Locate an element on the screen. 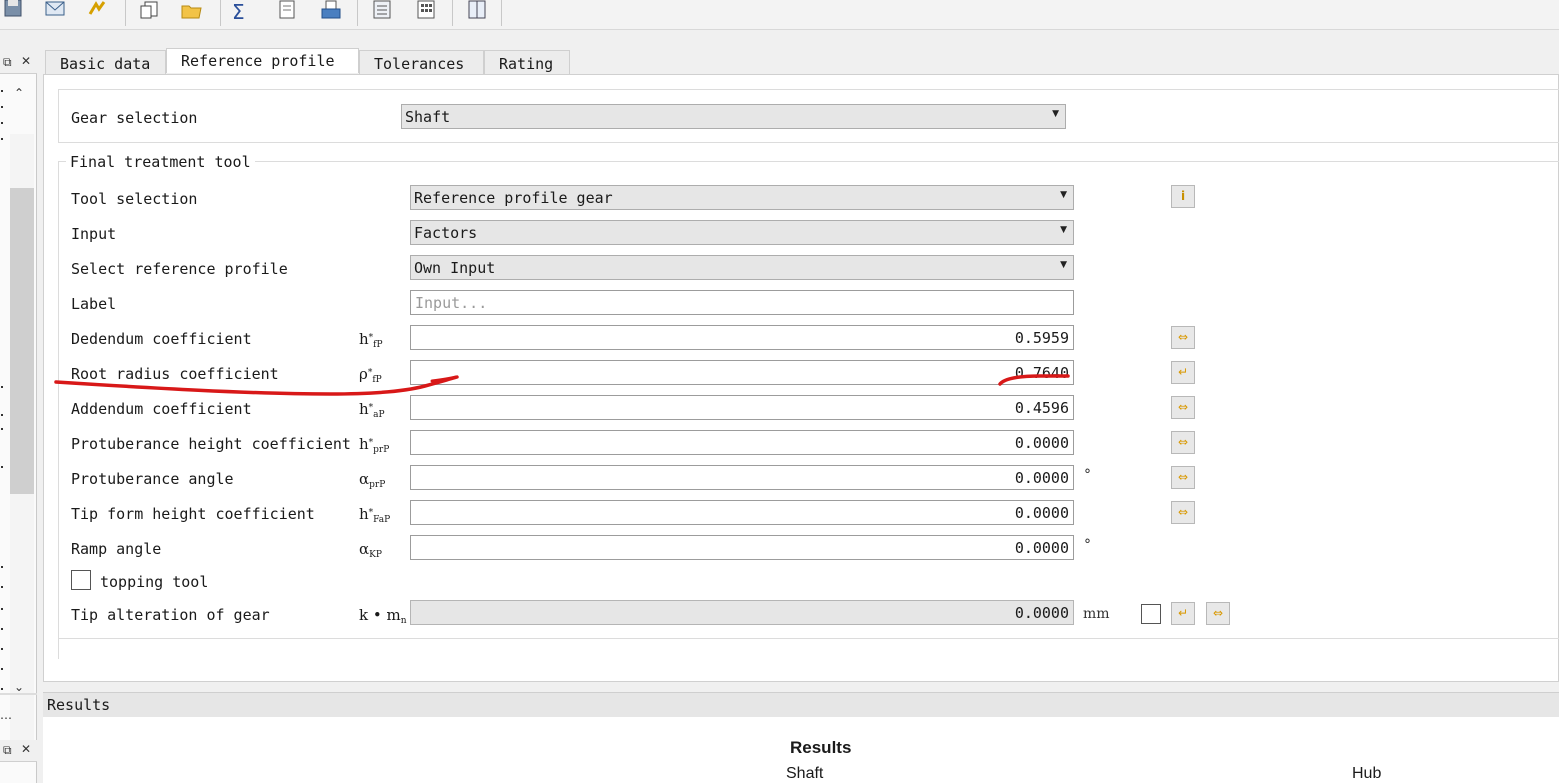 This screenshot has height=783, width=1559. info-icon: i is located at coordinates (1183, 196).